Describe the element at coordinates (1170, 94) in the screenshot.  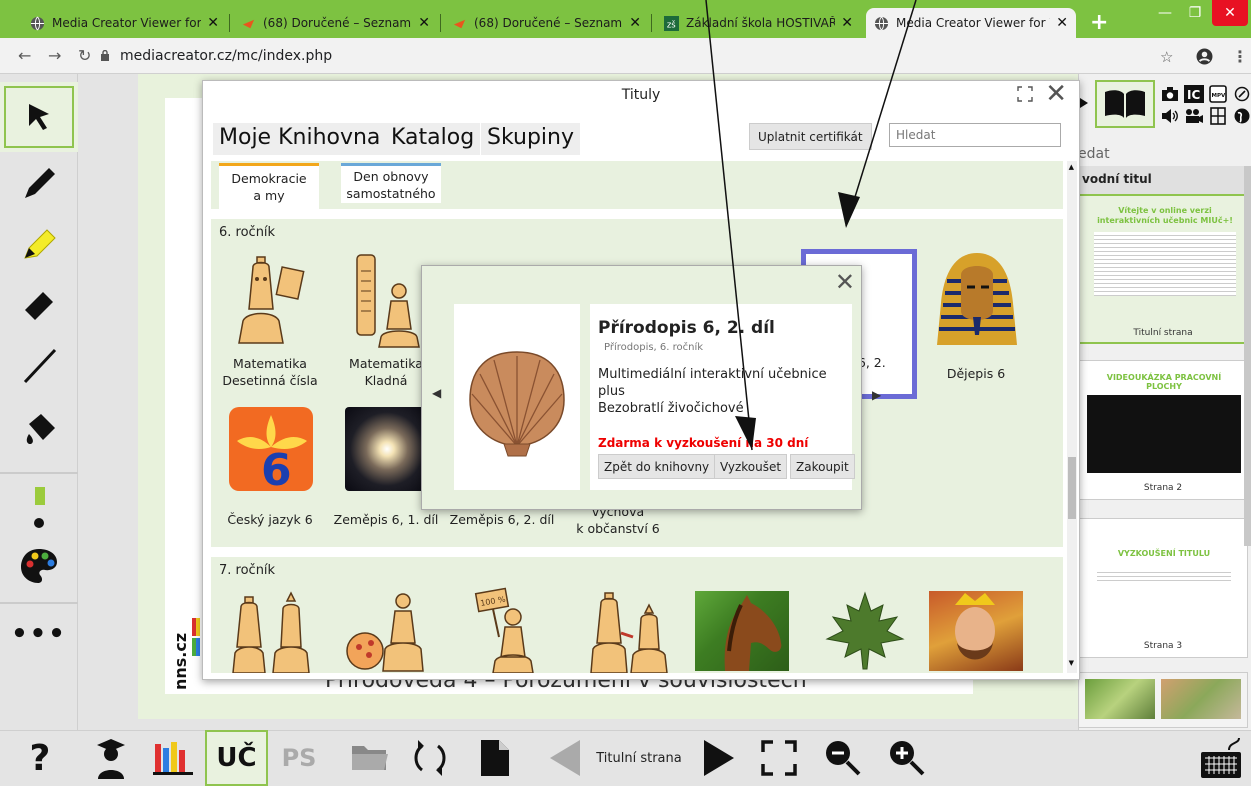
I see `camera-icon` at that location.